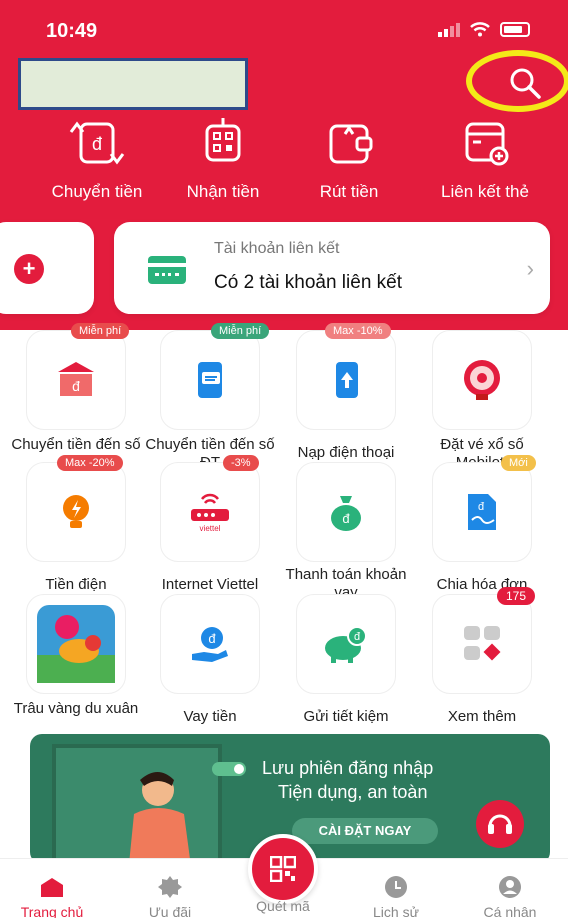 Image resolution: width=568 pixels, height=918 pixels. I want to click on search-icon, so click(525, 83).